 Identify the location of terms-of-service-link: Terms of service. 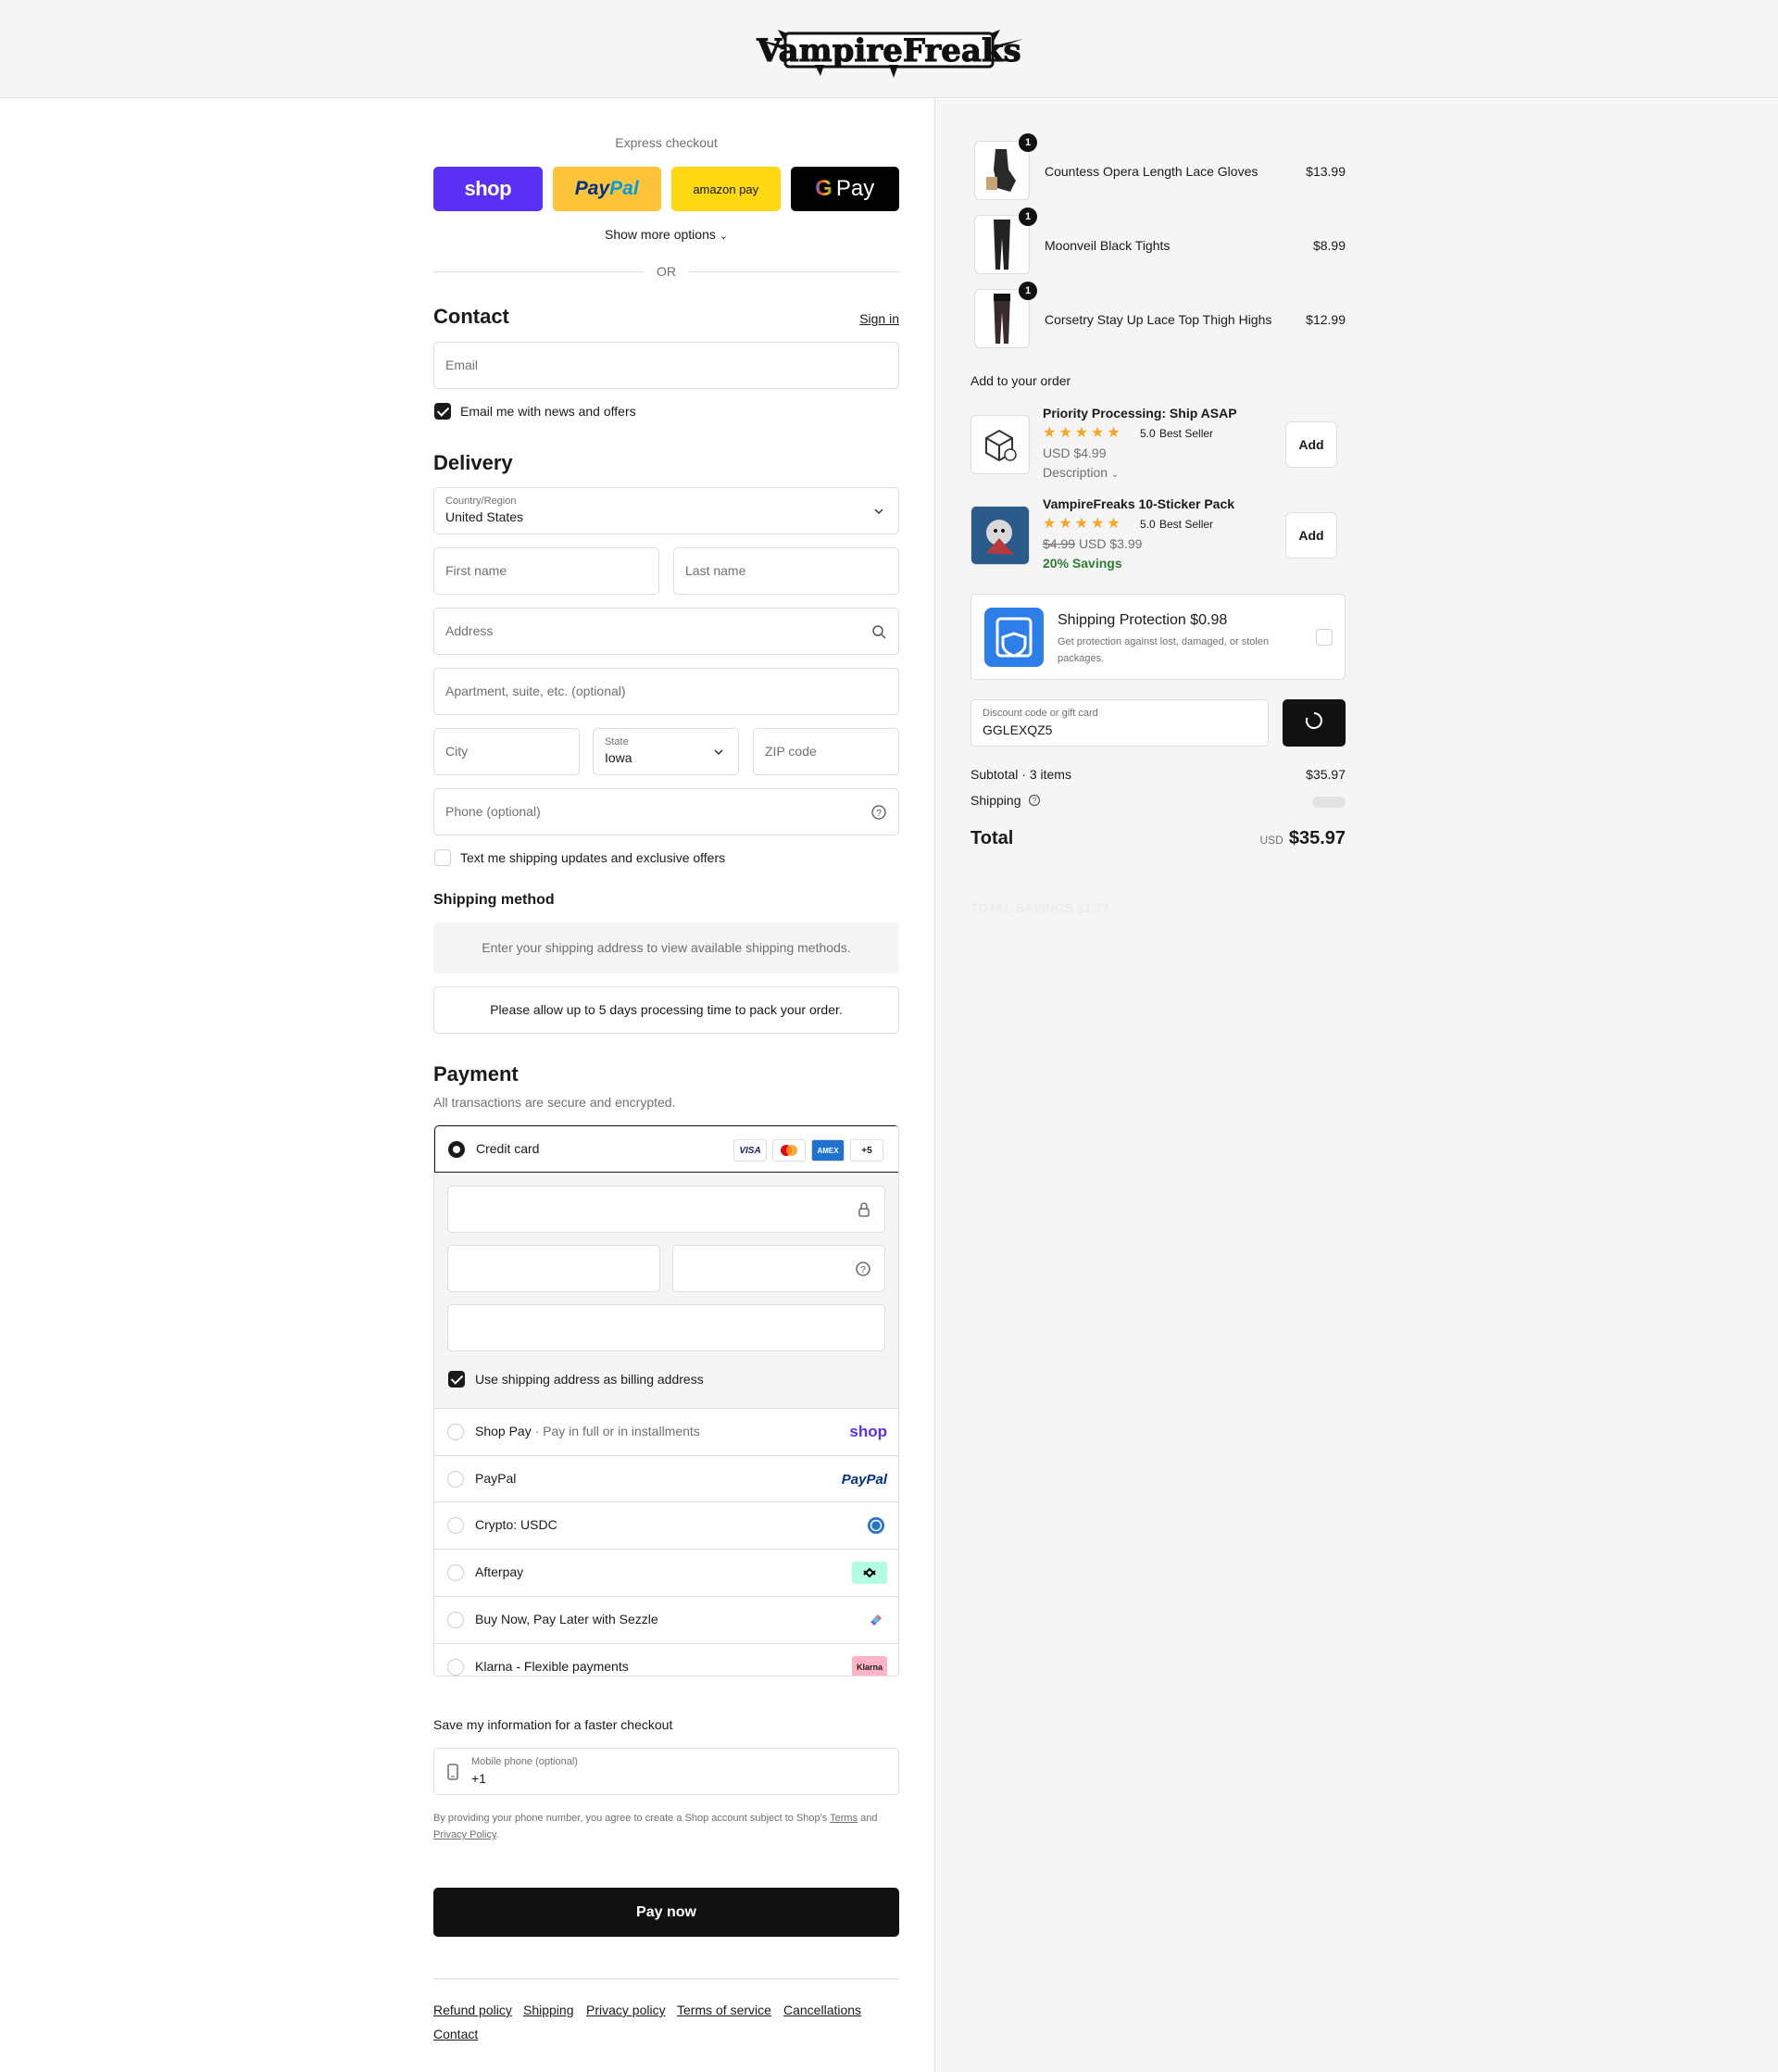
(724, 2010).